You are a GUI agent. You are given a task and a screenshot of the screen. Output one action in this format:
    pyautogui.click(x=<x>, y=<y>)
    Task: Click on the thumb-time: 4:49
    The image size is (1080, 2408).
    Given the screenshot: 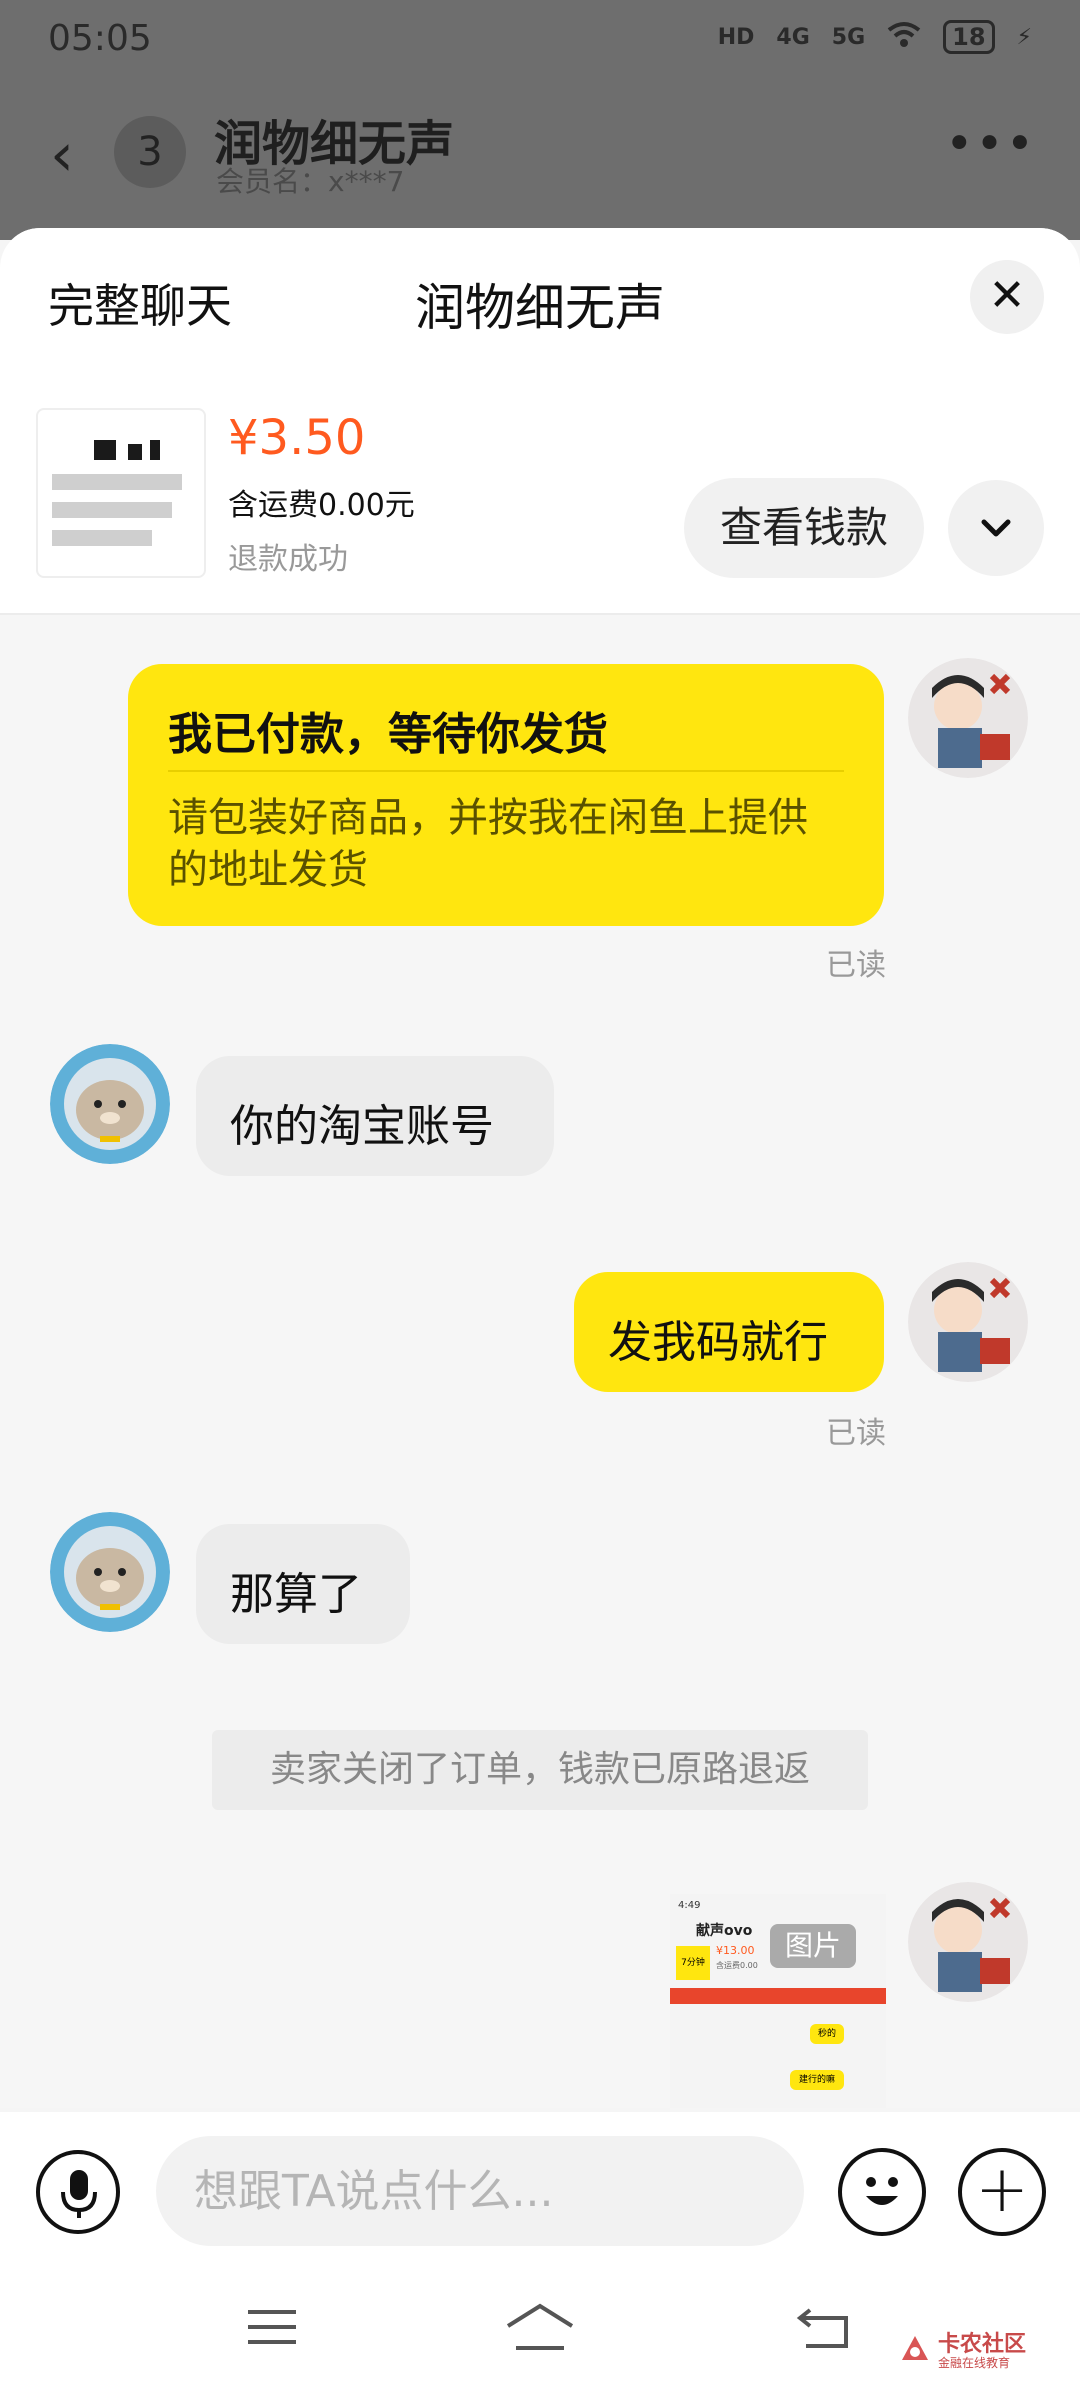 What is the action you would take?
    pyautogui.click(x=689, y=1905)
    